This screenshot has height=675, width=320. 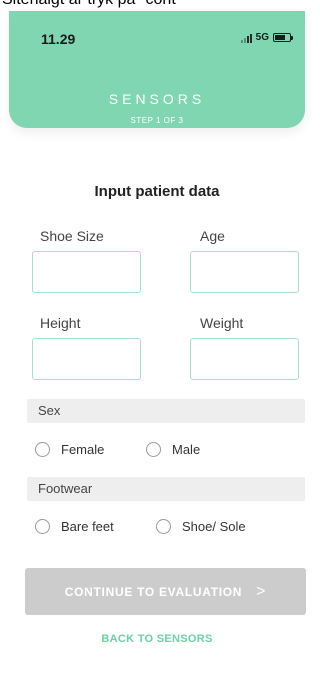 I want to click on sex-section-header: Sex, so click(x=166, y=411).